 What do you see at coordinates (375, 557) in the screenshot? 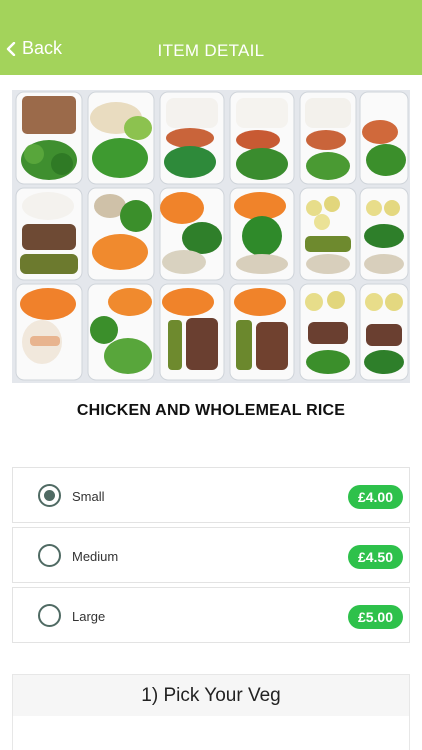
I see `price-badge: £4.50` at bounding box center [375, 557].